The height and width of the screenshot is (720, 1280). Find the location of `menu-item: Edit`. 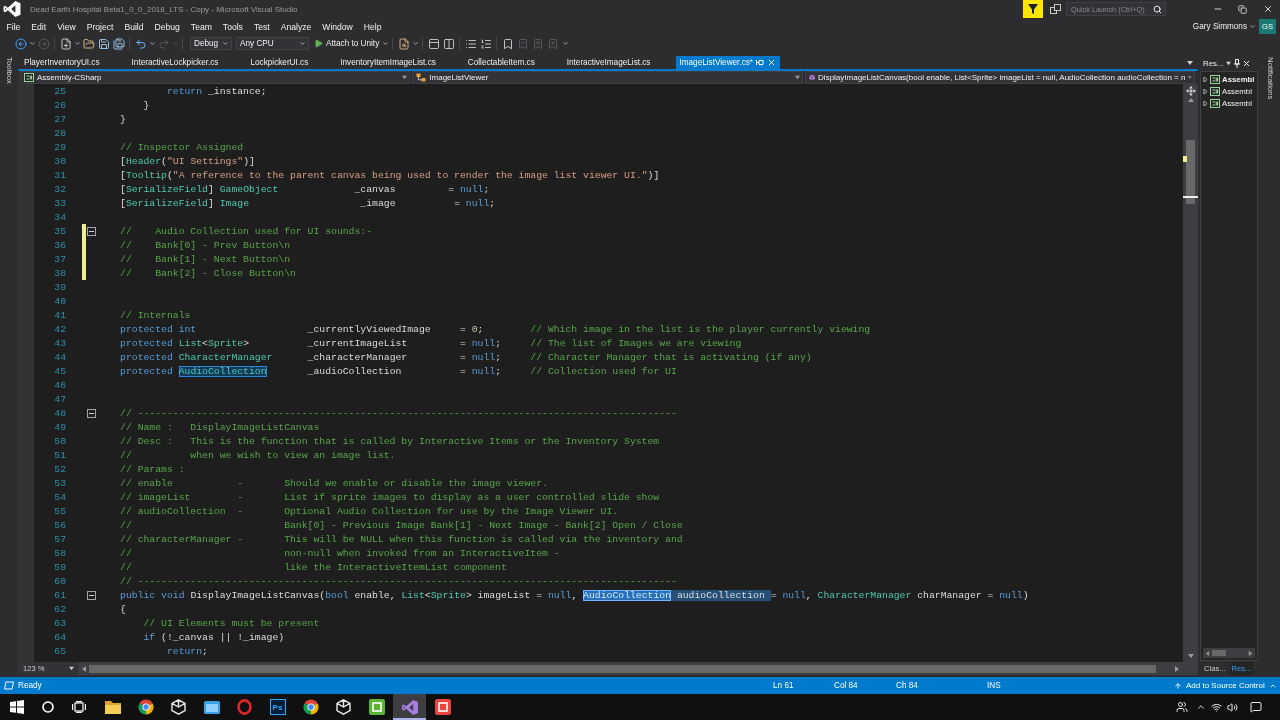

menu-item: Edit is located at coordinates (38, 26).